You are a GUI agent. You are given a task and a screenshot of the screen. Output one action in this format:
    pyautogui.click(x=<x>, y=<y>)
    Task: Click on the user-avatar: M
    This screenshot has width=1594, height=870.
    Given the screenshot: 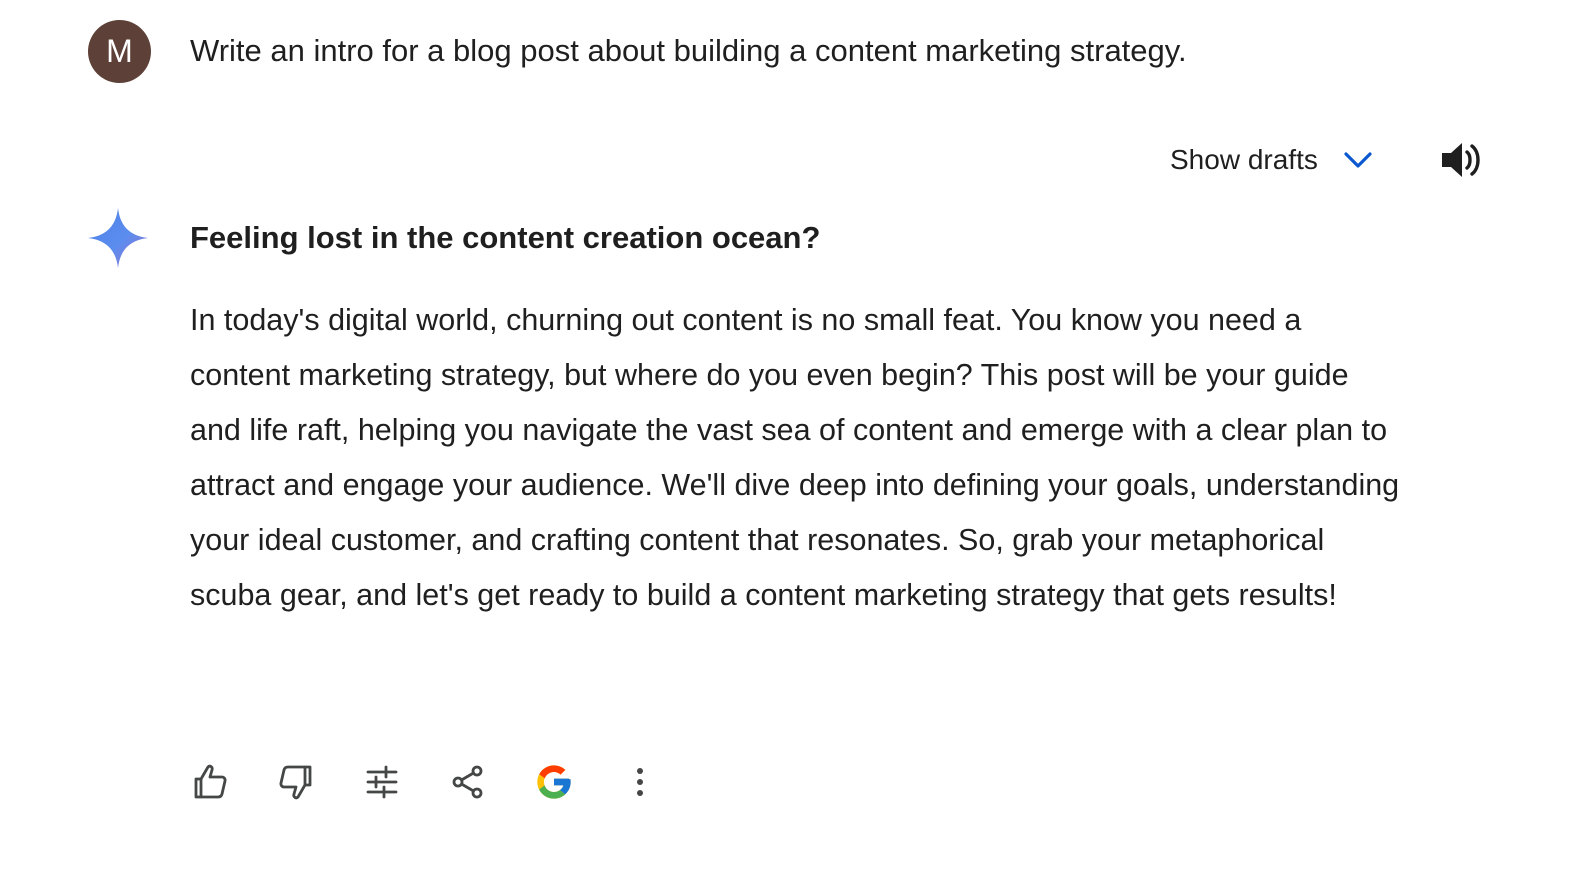 What is the action you would take?
    pyautogui.click(x=119, y=51)
    